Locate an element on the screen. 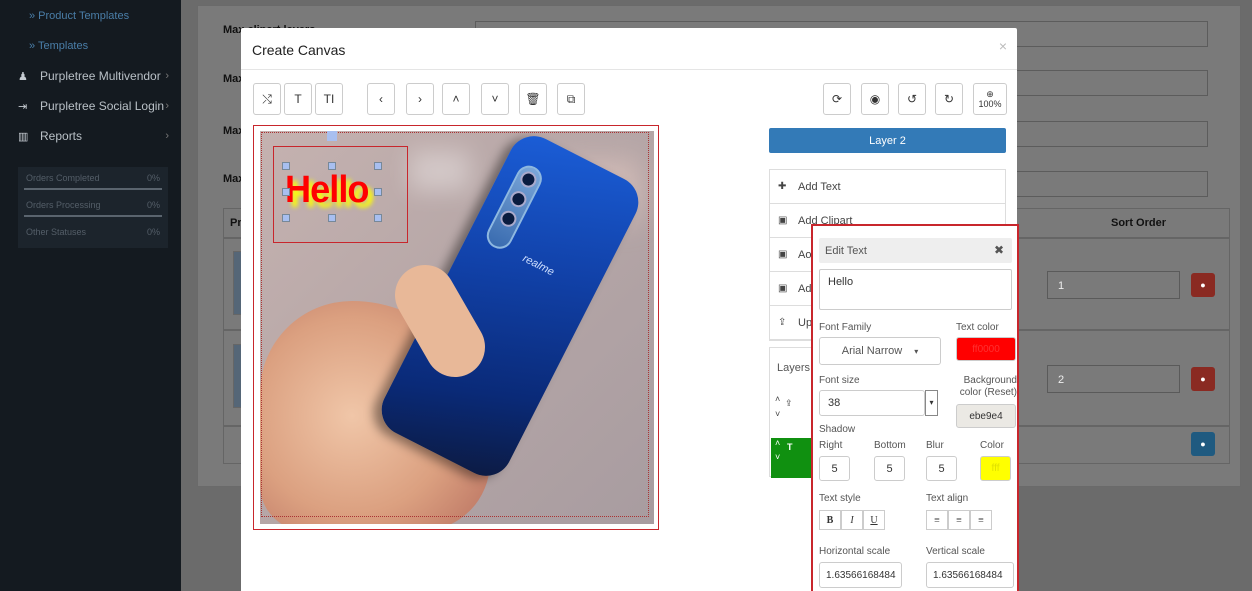  copy-icon: ⧉ is located at coordinates (571, 98).